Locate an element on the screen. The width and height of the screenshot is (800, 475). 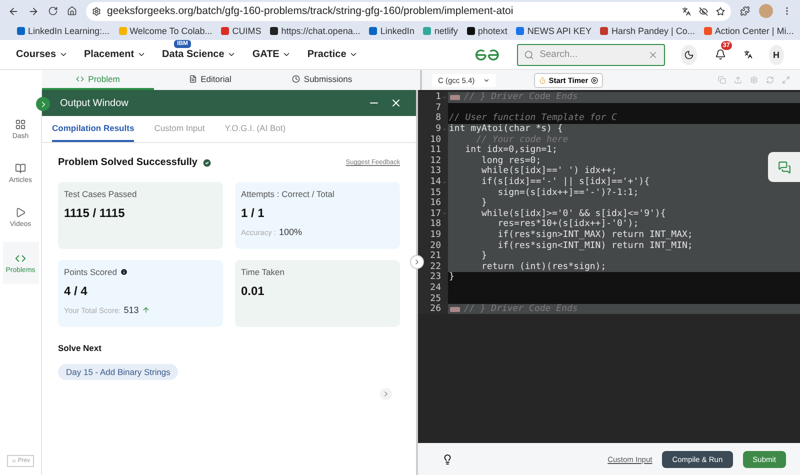
line-number: 23 is located at coordinates (435, 277).